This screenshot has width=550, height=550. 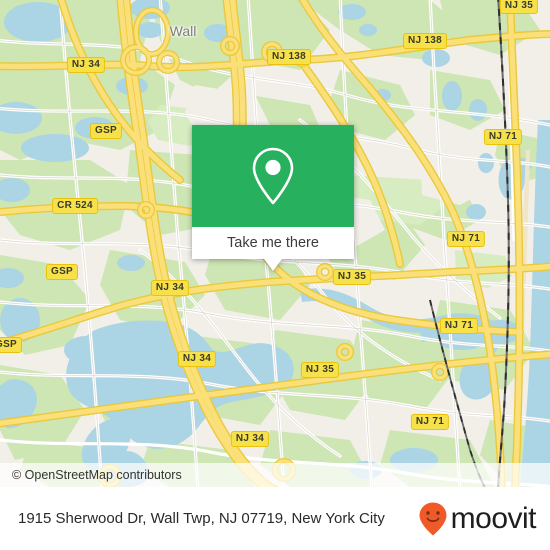 What do you see at coordinates (275, 475) in the screenshot?
I see `map-attribution: © OpenStreetMap contributors` at bounding box center [275, 475].